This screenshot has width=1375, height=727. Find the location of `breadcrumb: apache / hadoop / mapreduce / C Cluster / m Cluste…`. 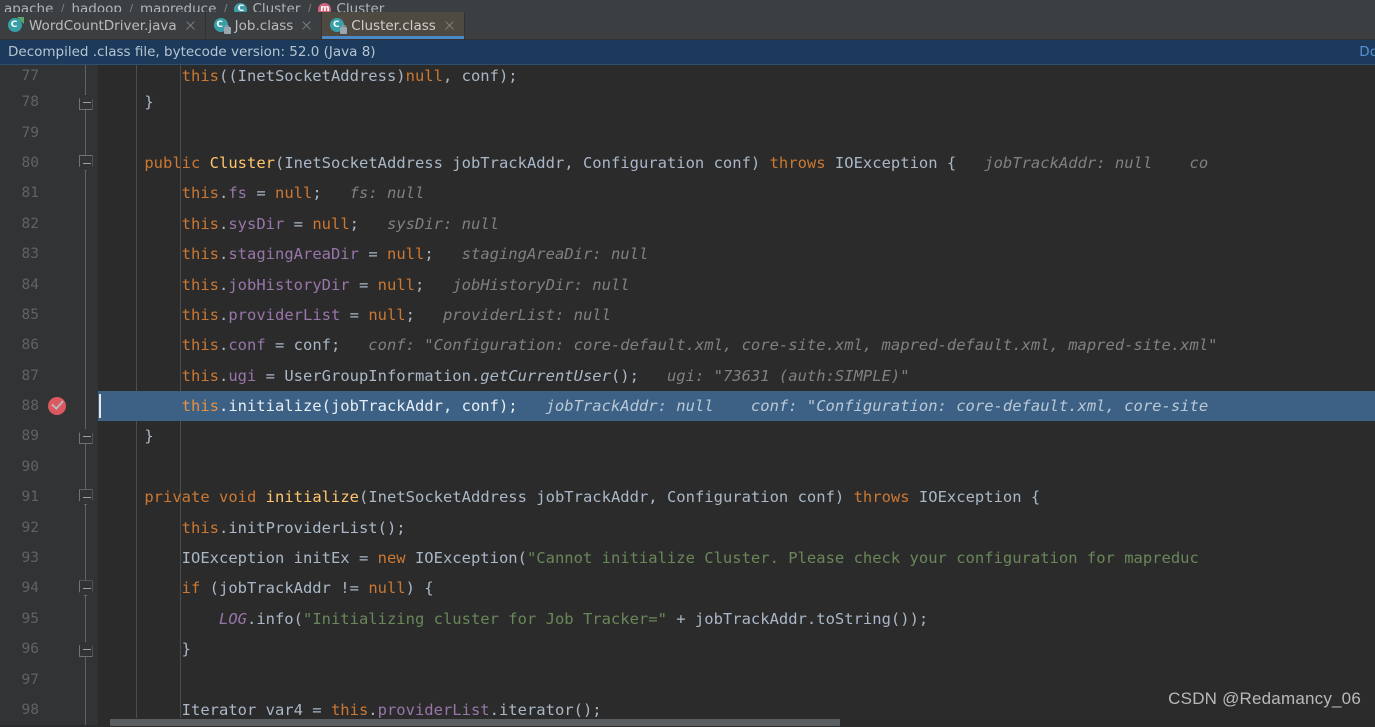

breadcrumb: apache / hadoop / mapreduce / C Cluster / m Cluste… is located at coordinates (687, 6).